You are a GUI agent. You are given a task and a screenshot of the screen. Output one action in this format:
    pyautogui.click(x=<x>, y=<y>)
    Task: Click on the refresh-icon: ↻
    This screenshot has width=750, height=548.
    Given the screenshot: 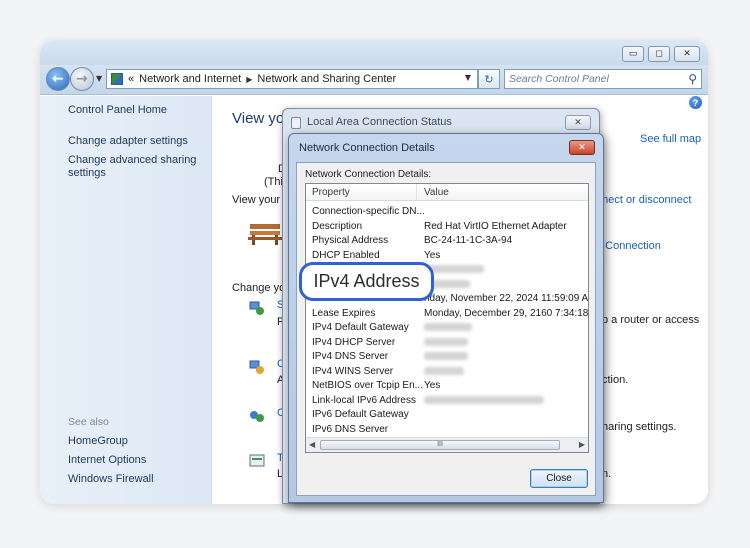 What is the action you would take?
    pyautogui.click(x=489, y=79)
    